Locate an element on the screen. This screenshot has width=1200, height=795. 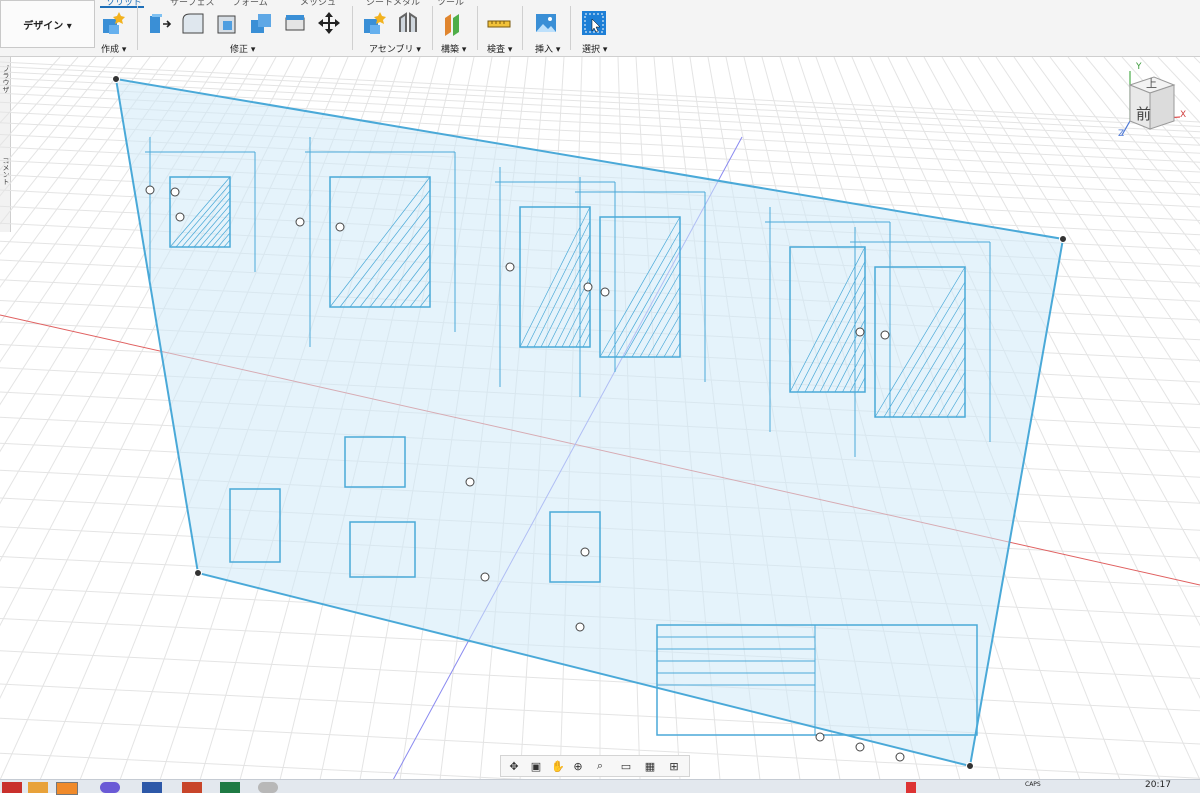
fit-zoom-icon: ⌕ is located at coordinates (600, 766).